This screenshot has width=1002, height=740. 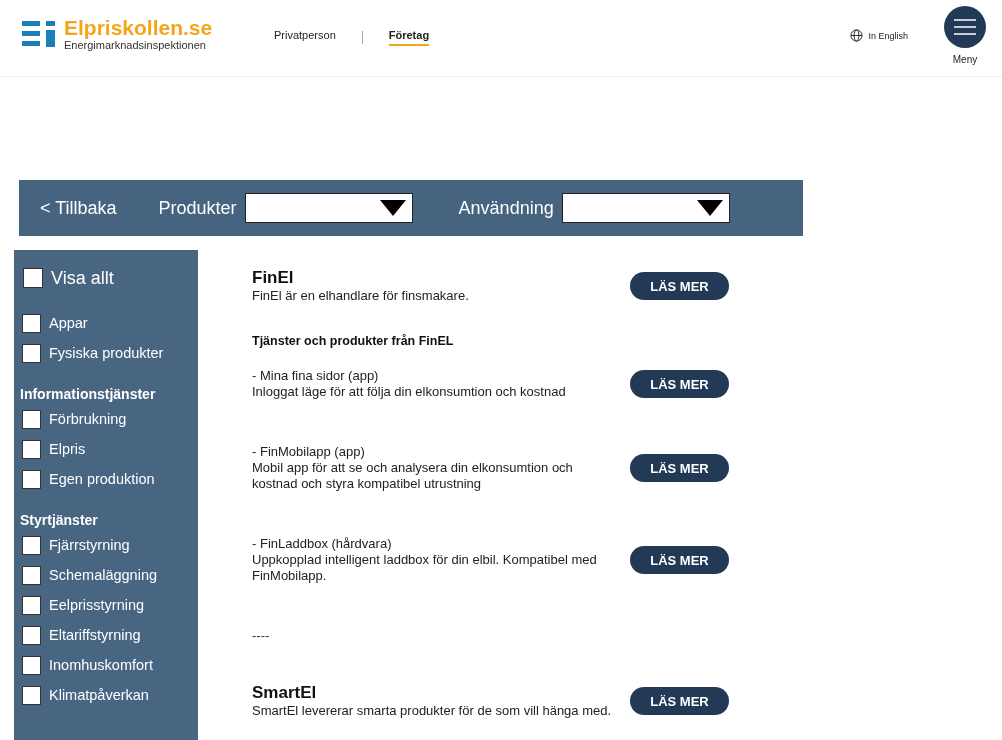 I want to click on checkbox-label: Inomhuskomfort, so click(x=101, y=665).